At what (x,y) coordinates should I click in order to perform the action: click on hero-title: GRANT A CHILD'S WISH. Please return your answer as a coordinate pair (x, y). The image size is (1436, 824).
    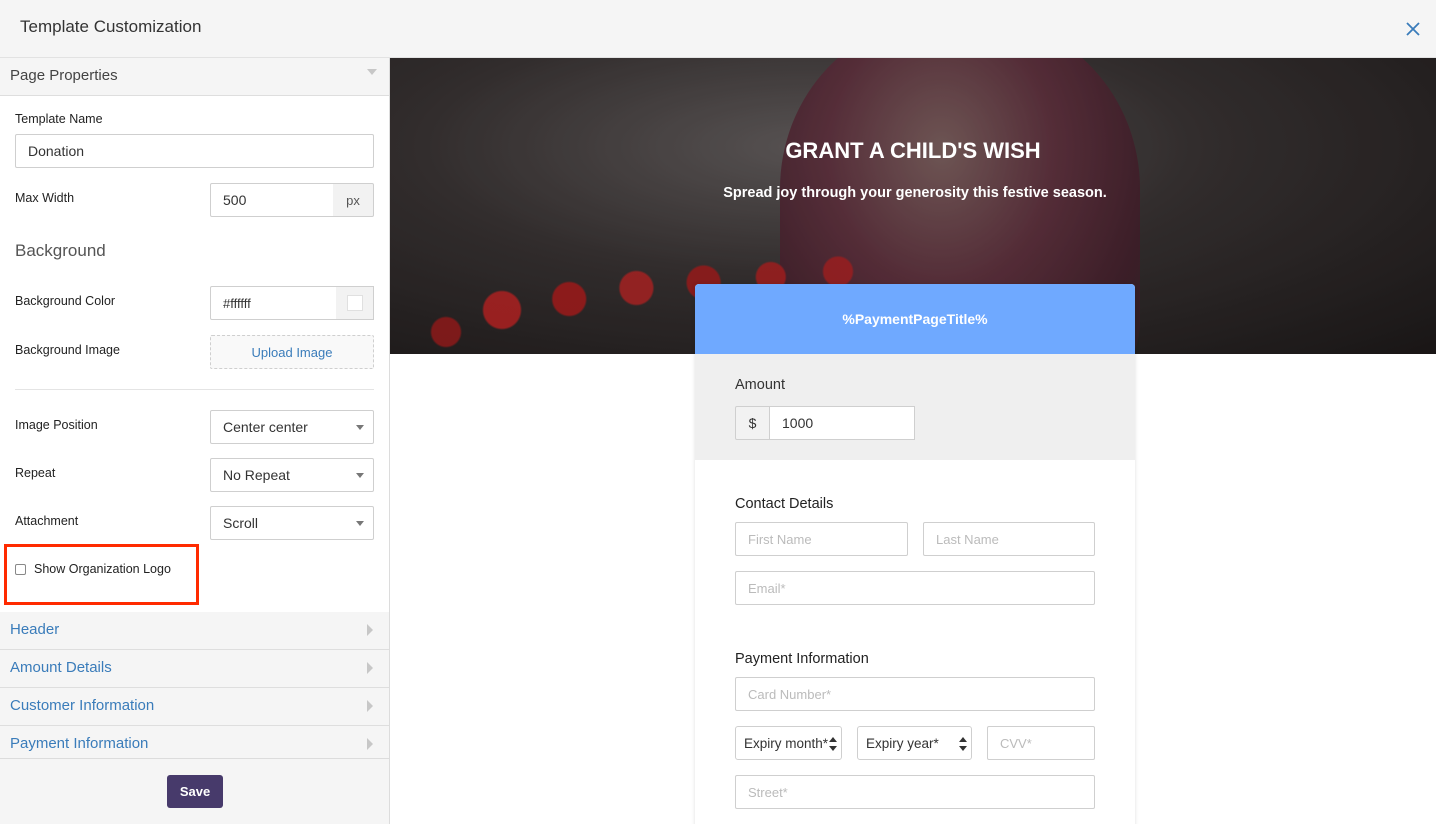
    Looking at the image, I should click on (913, 150).